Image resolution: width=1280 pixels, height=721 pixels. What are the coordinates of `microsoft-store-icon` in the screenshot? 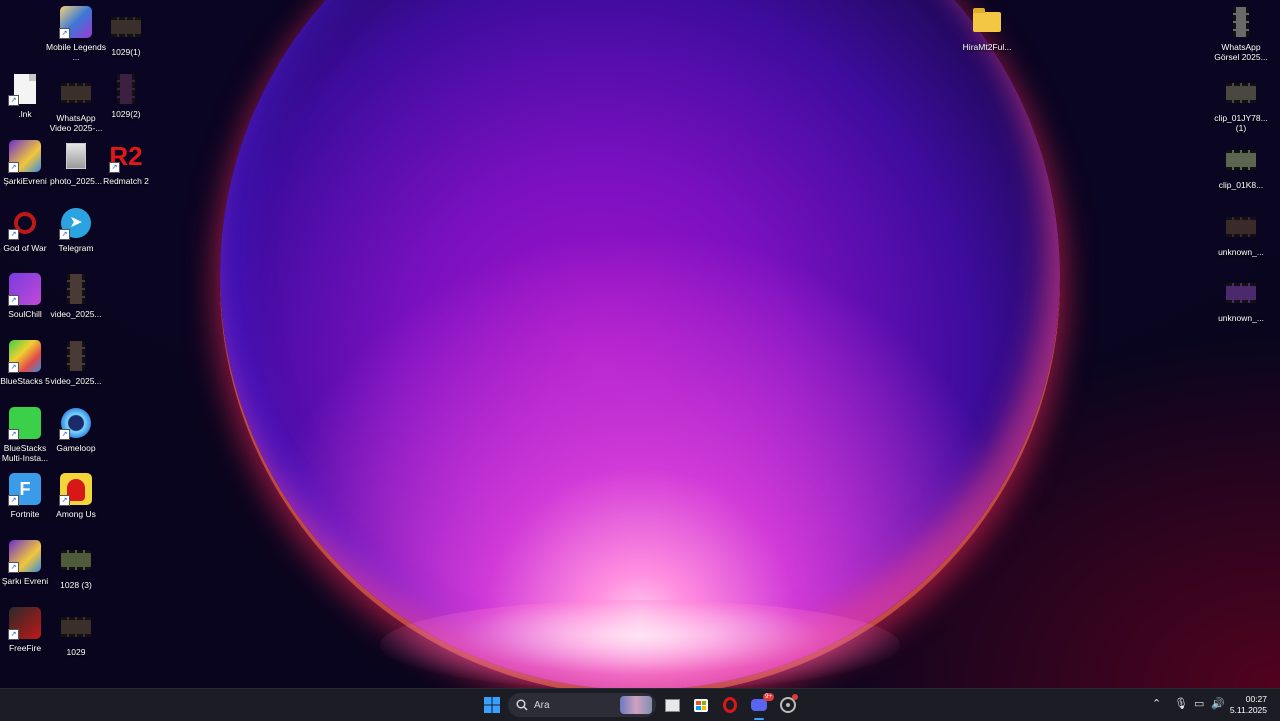 It's located at (701, 705).